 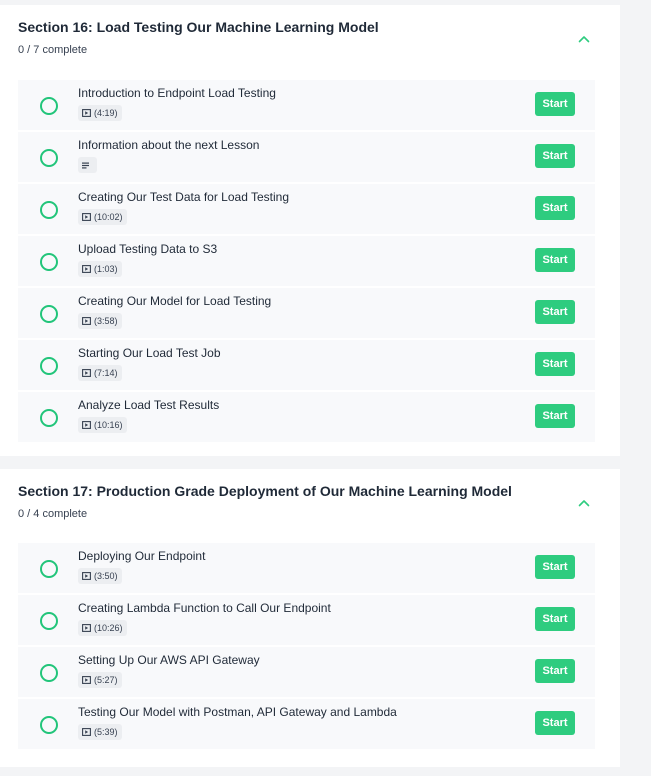 What do you see at coordinates (106, 373) in the screenshot?
I see `lesson-duration: (7:14)` at bounding box center [106, 373].